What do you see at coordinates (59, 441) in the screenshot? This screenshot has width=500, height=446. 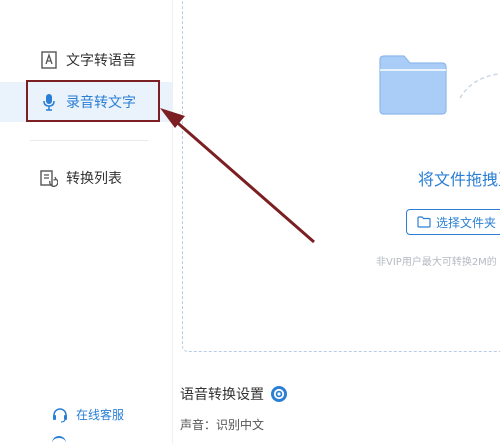 I see `bottom-icon-partial` at bounding box center [59, 441].